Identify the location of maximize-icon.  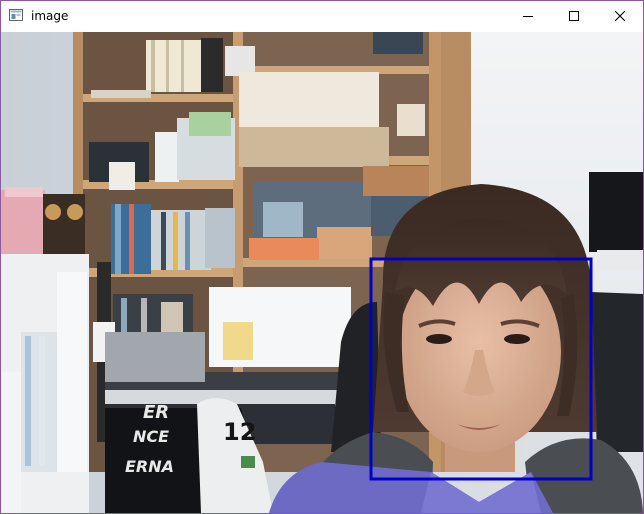
(574, 17).